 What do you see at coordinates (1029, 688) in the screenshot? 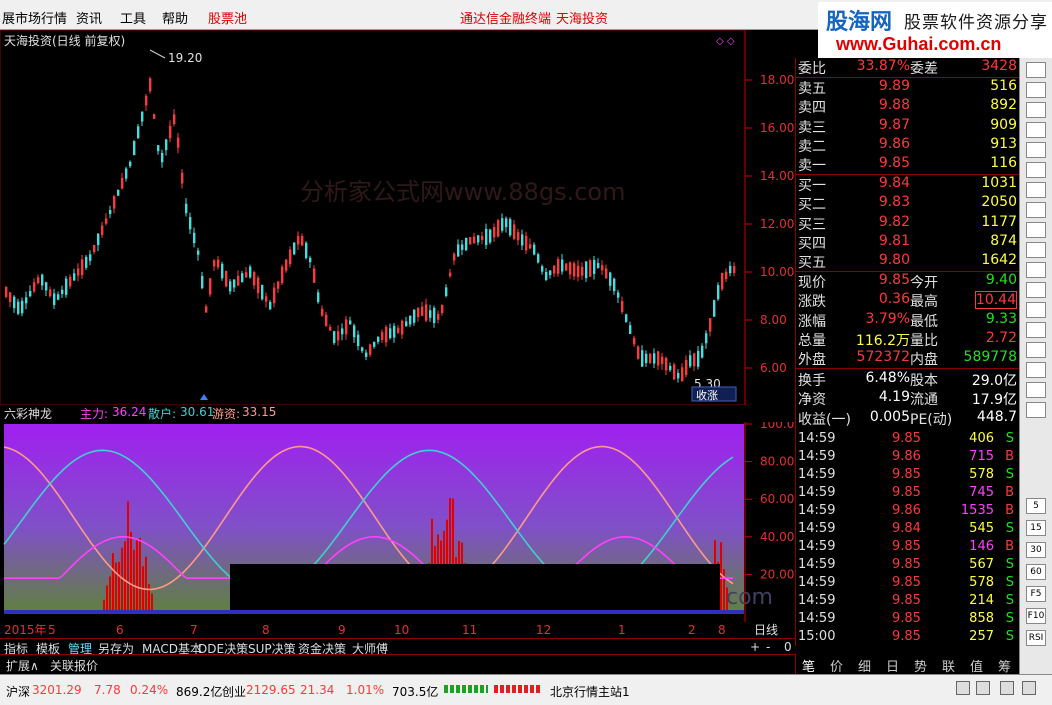
I see `close-icon` at bounding box center [1029, 688].